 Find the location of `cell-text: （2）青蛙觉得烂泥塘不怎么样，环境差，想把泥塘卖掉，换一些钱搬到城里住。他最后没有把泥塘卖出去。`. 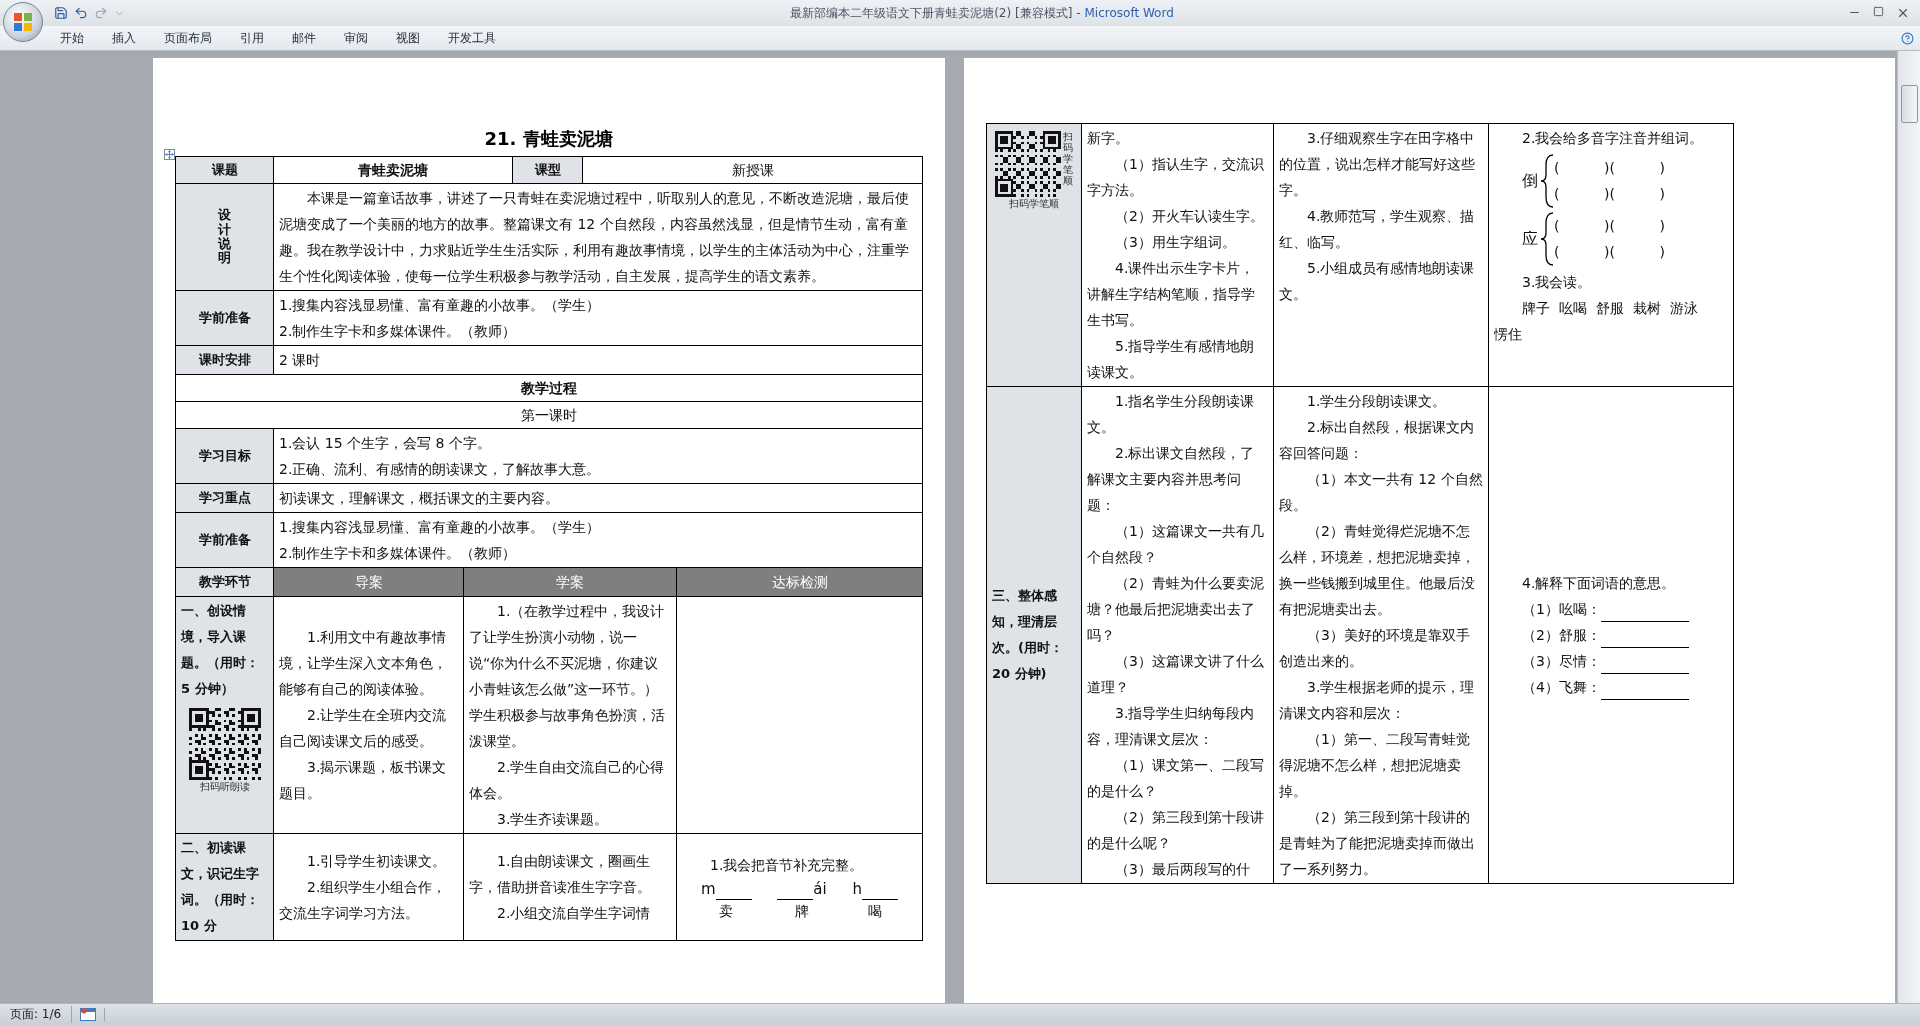

cell-text: （2）青蛙觉得烂泥塘不怎么样，环境差，想把泥塘卖掉，换一些钱搬到城里住。他最后没有把泥塘卖出去。 is located at coordinates (1377, 570).